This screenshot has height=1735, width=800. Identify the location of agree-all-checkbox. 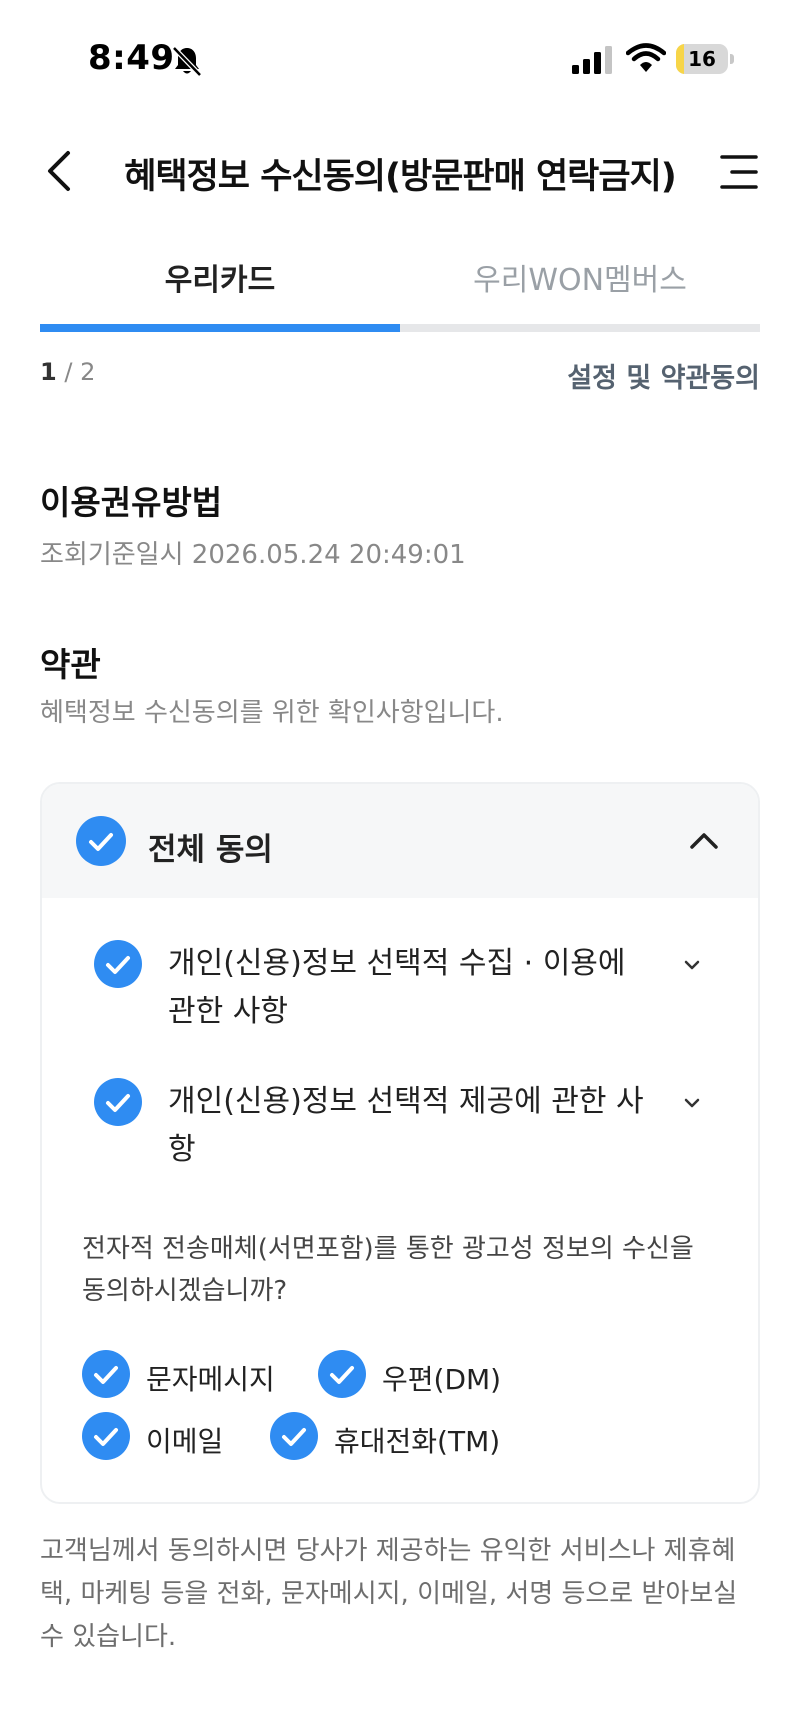
(101, 841).